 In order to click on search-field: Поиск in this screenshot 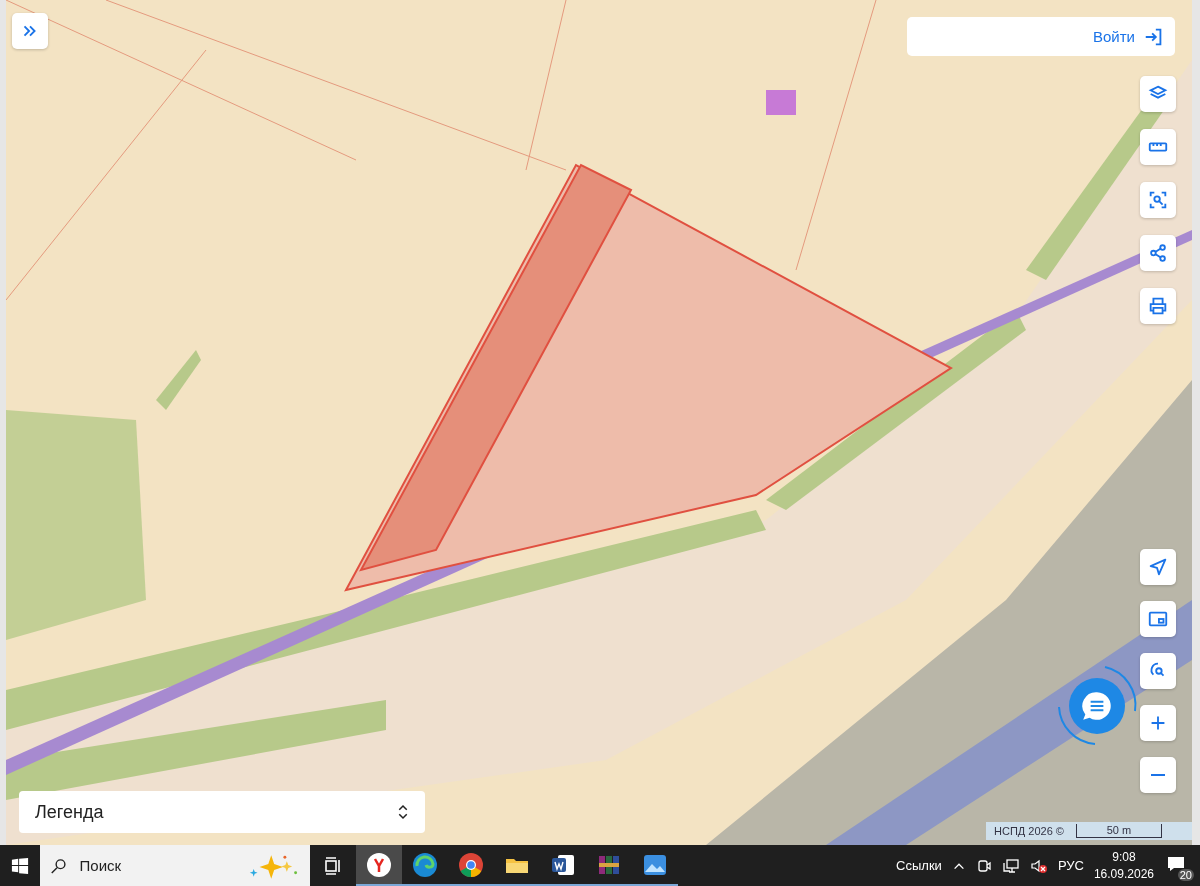, I will do `click(154, 865)`.